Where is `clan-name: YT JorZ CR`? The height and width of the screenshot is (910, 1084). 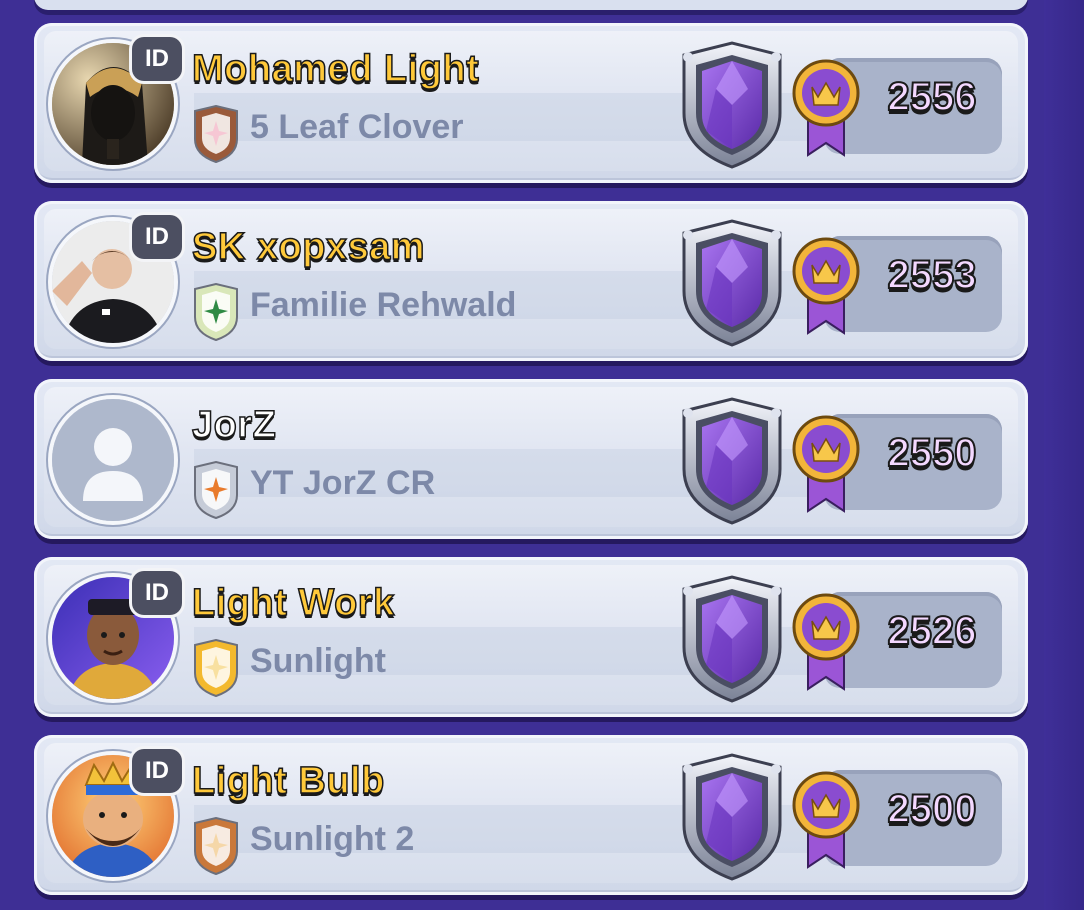
clan-name: YT JorZ CR is located at coordinates (342, 483).